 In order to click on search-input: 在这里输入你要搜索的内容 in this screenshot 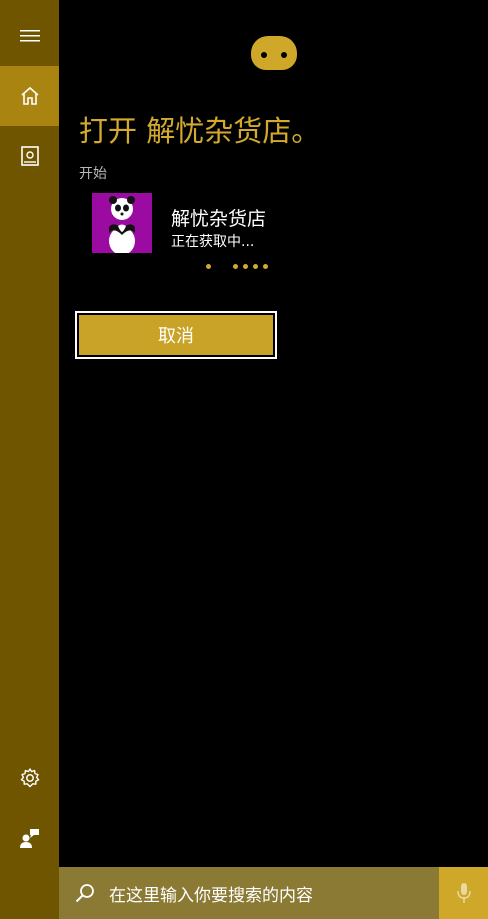, I will do `click(211, 893)`.